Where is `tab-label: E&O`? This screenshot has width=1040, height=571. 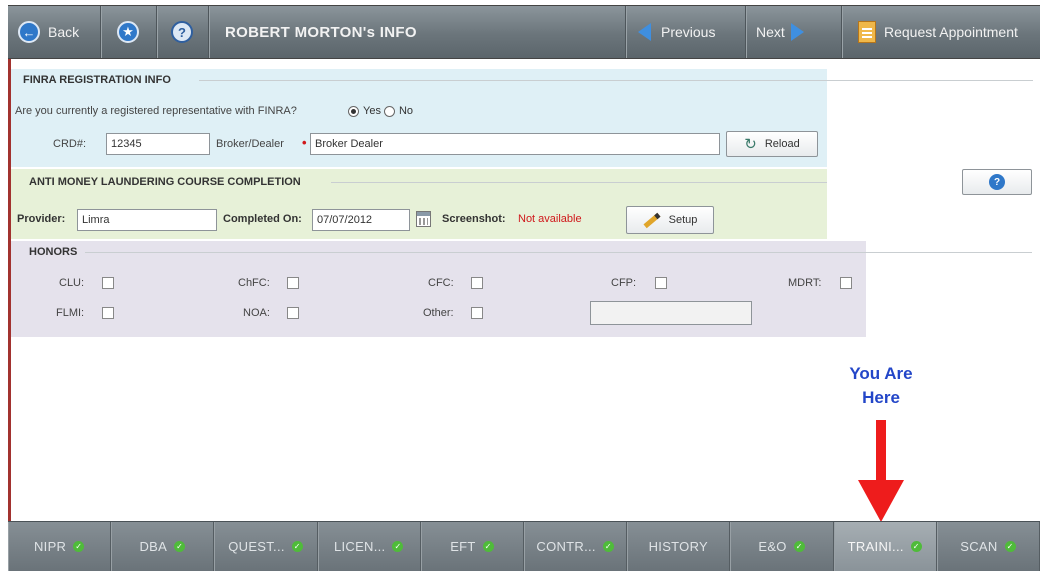
tab-label: E&O is located at coordinates (772, 546).